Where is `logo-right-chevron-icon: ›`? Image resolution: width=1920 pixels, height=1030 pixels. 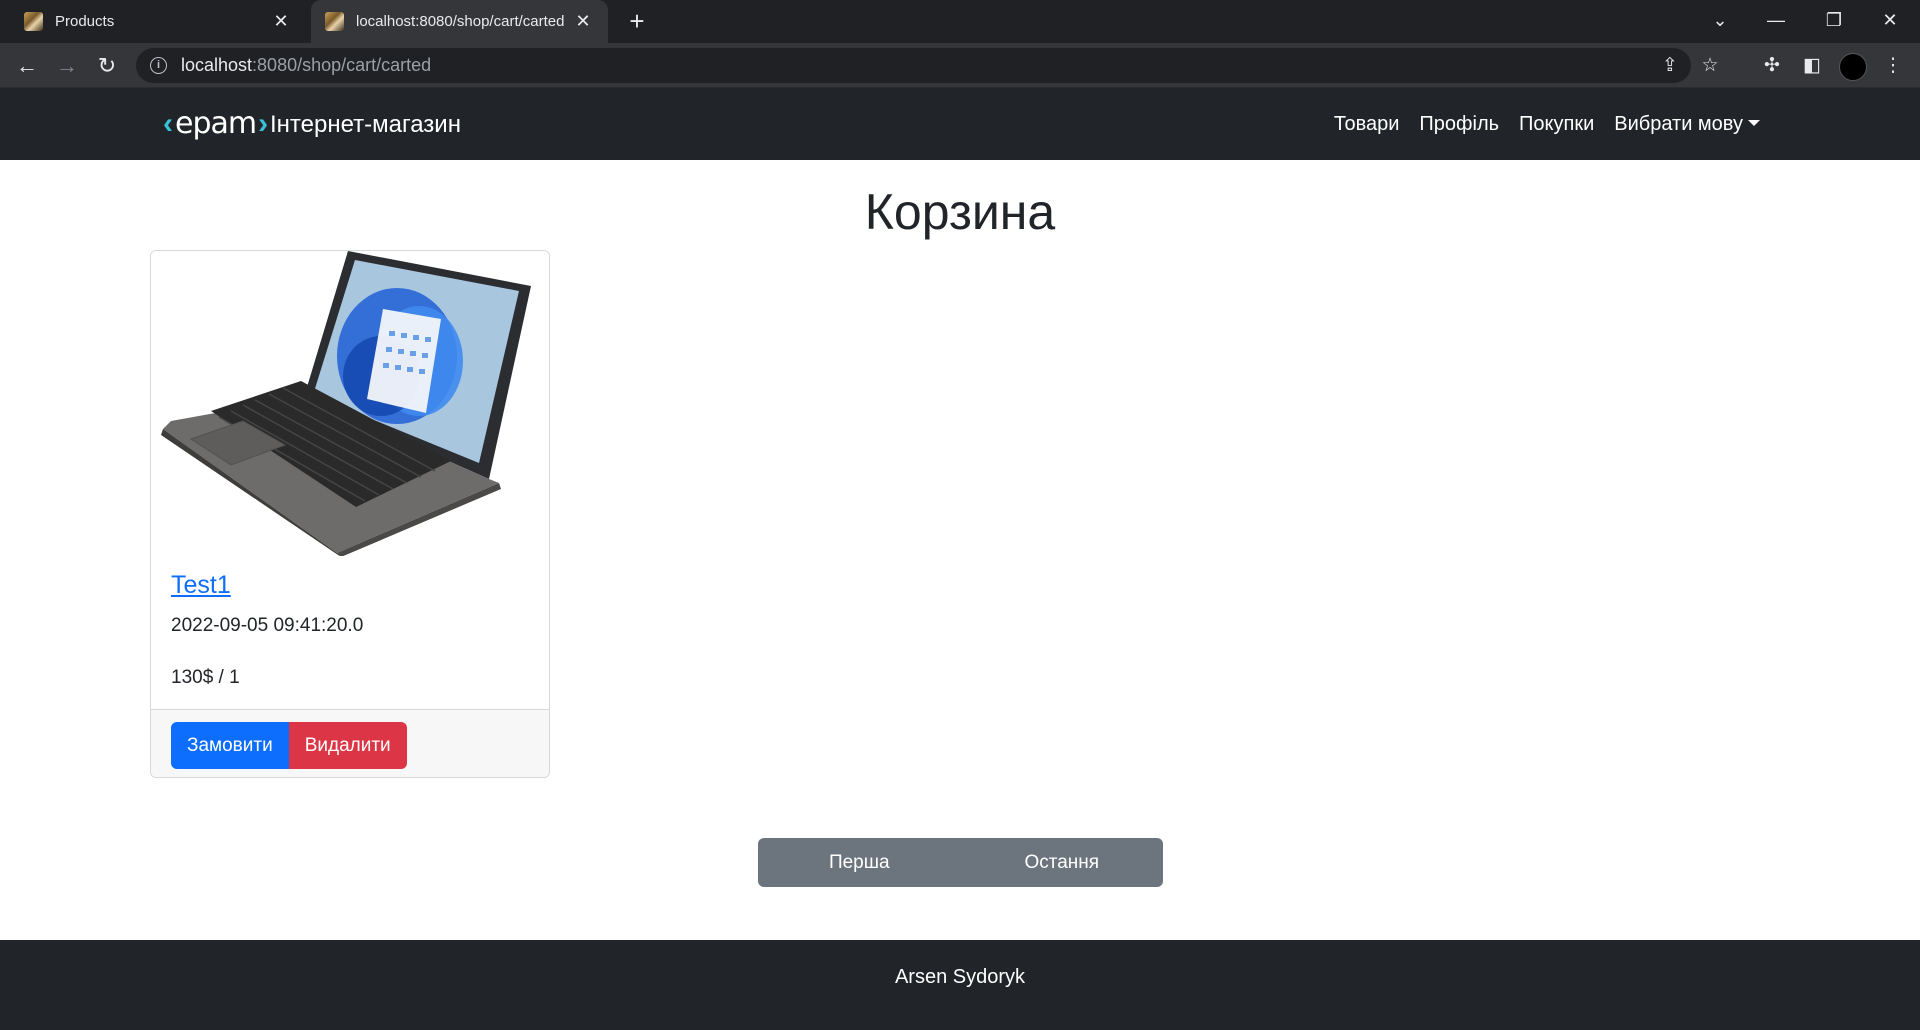 logo-right-chevron-icon: › is located at coordinates (263, 123).